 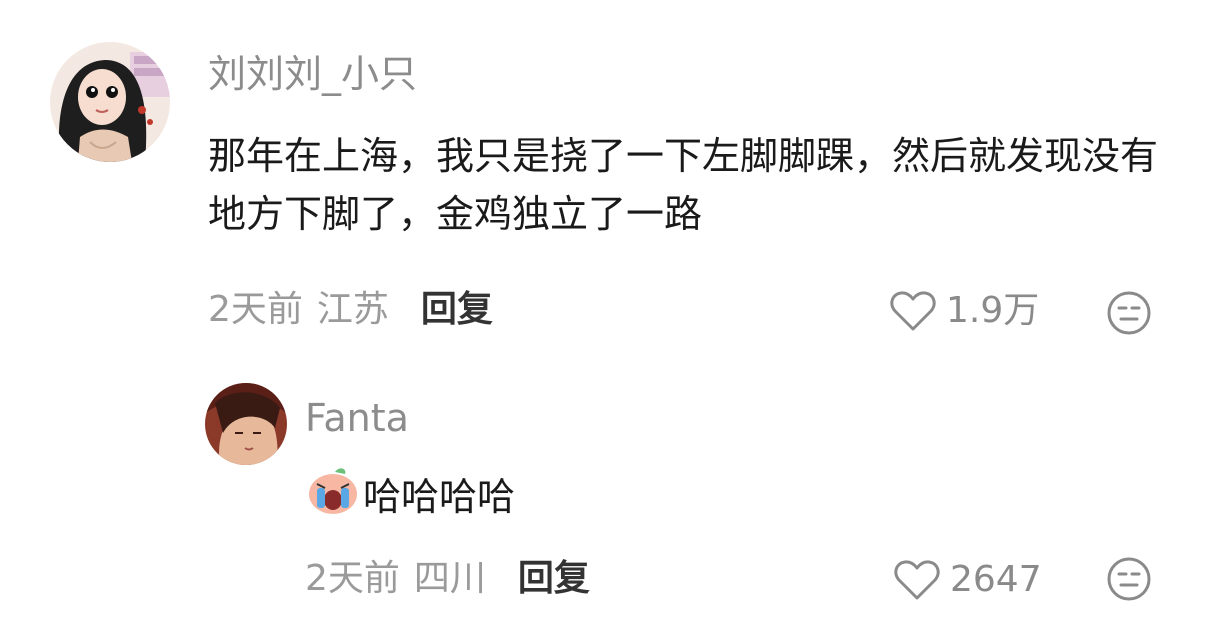 I want to click on like-count: 2647, so click(x=996, y=579).